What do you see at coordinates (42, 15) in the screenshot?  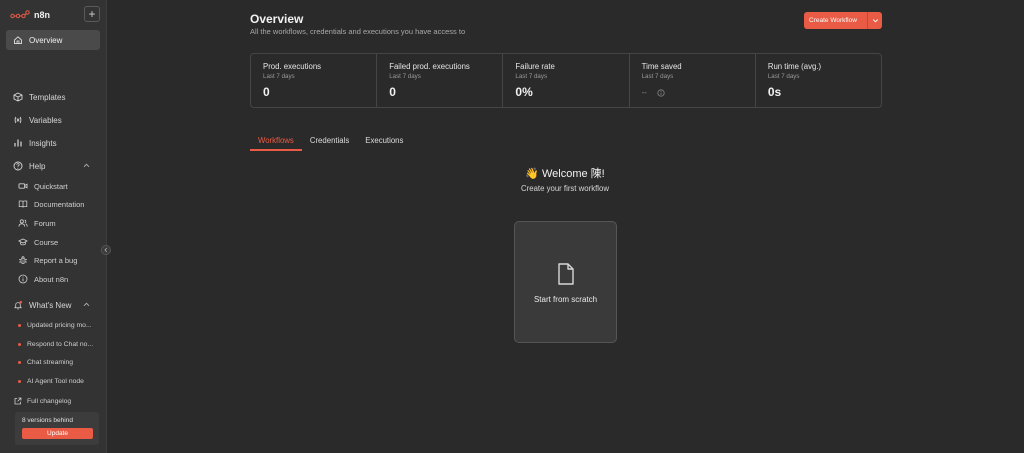 I see `brand-name: n8n` at bounding box center [42, 15].